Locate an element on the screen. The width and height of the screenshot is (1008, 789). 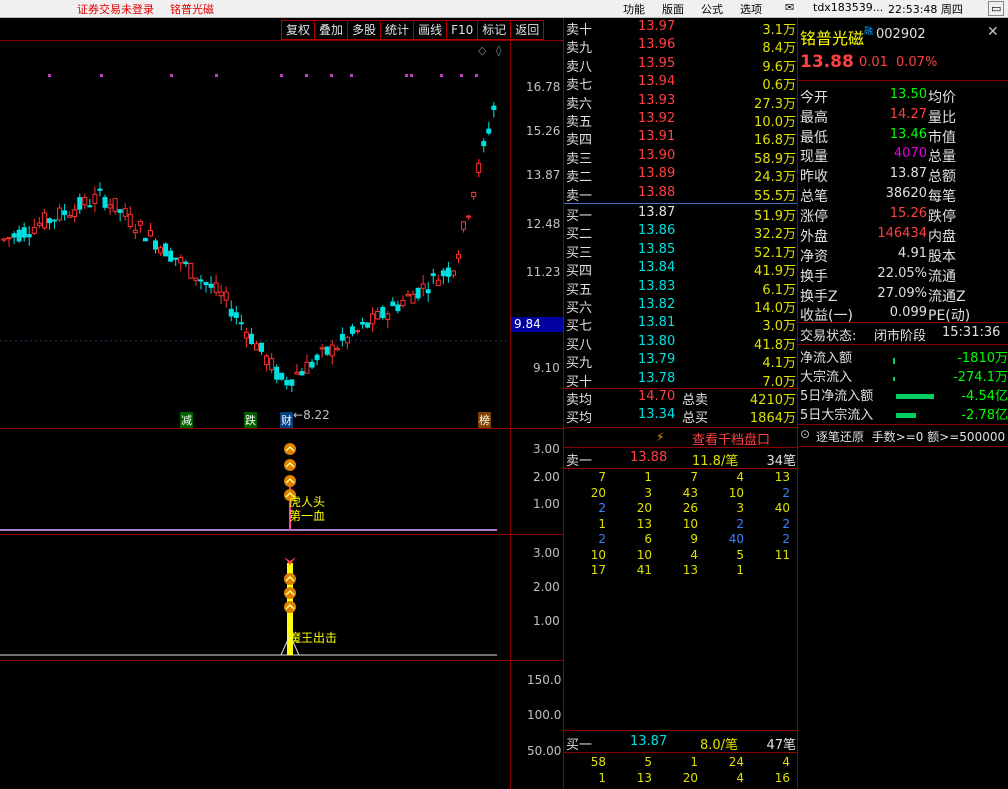
level-name: 买一 is located at coordinates (579, 216).